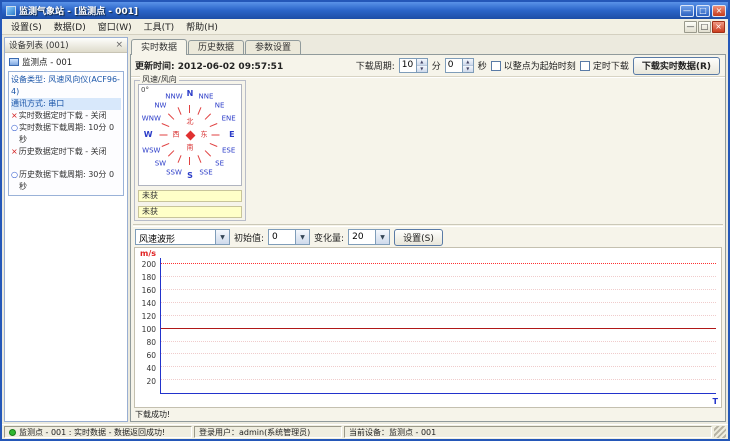 This screenshot has width=730, height=441. Describe the element at coordinates (216, 47) in the screenshot. I see `tab-history-data: 历史数据` at that location.